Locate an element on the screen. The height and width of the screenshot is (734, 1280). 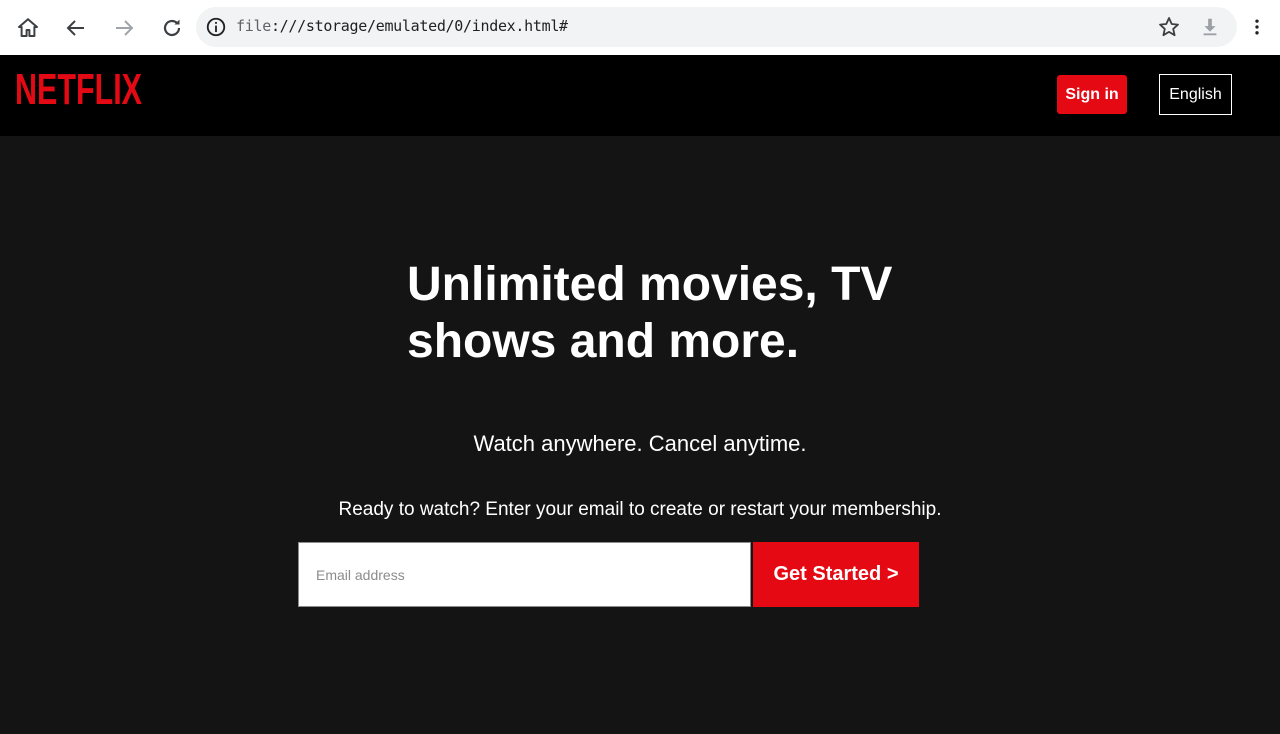
browser-menu-button is located at coordinates (1257, 27).